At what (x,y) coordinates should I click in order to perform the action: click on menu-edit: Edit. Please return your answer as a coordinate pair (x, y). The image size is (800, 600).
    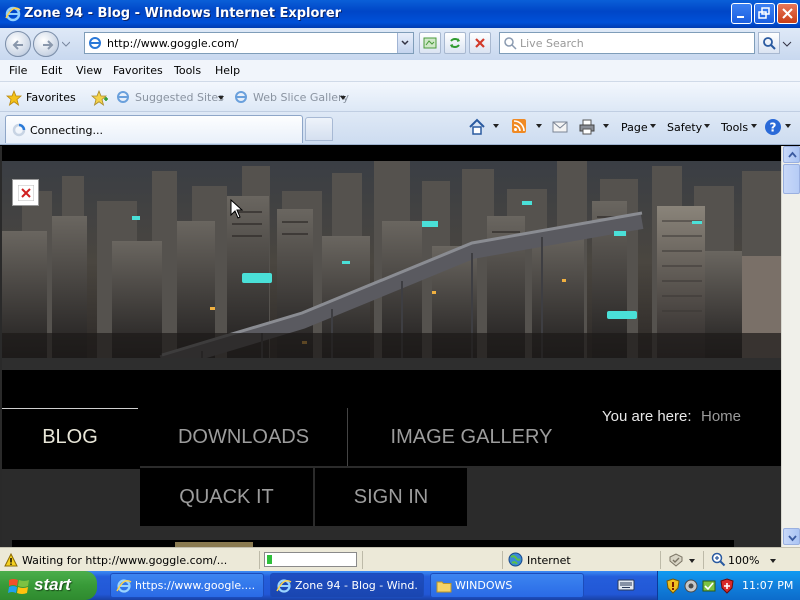
    Looking at the image, I should click on (51, 70).